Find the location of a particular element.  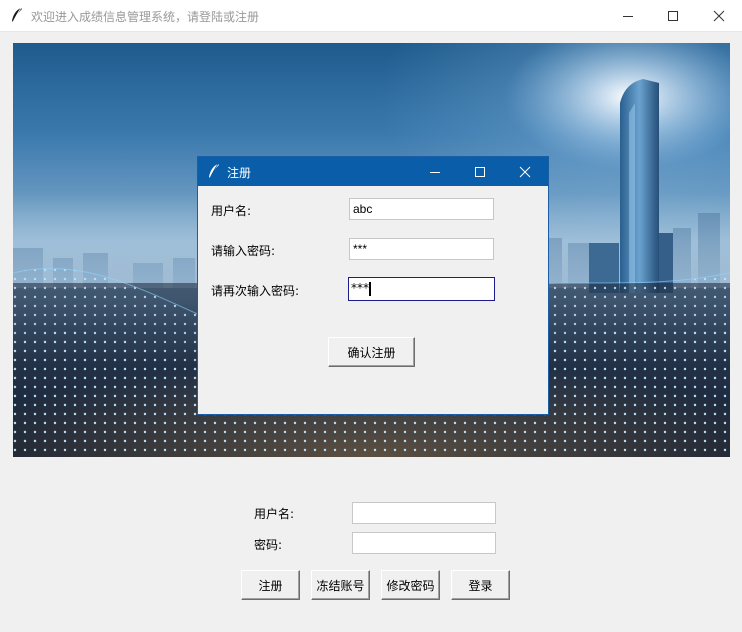

reg-username-label: 用户名: is located at coordinates (231, 211).